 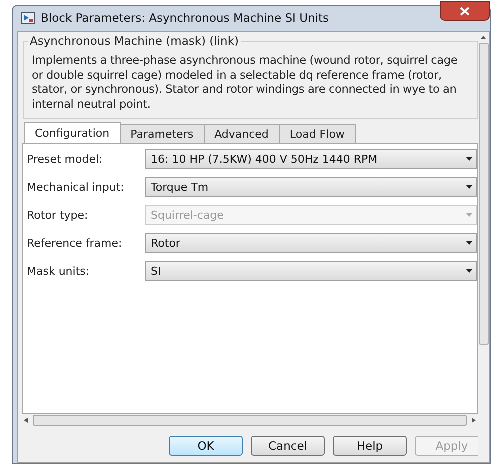 What do you see at coordinates (288, 446) in the screenshot?
I see `dialog-button: Cancel` at bounding box center [288, 446].